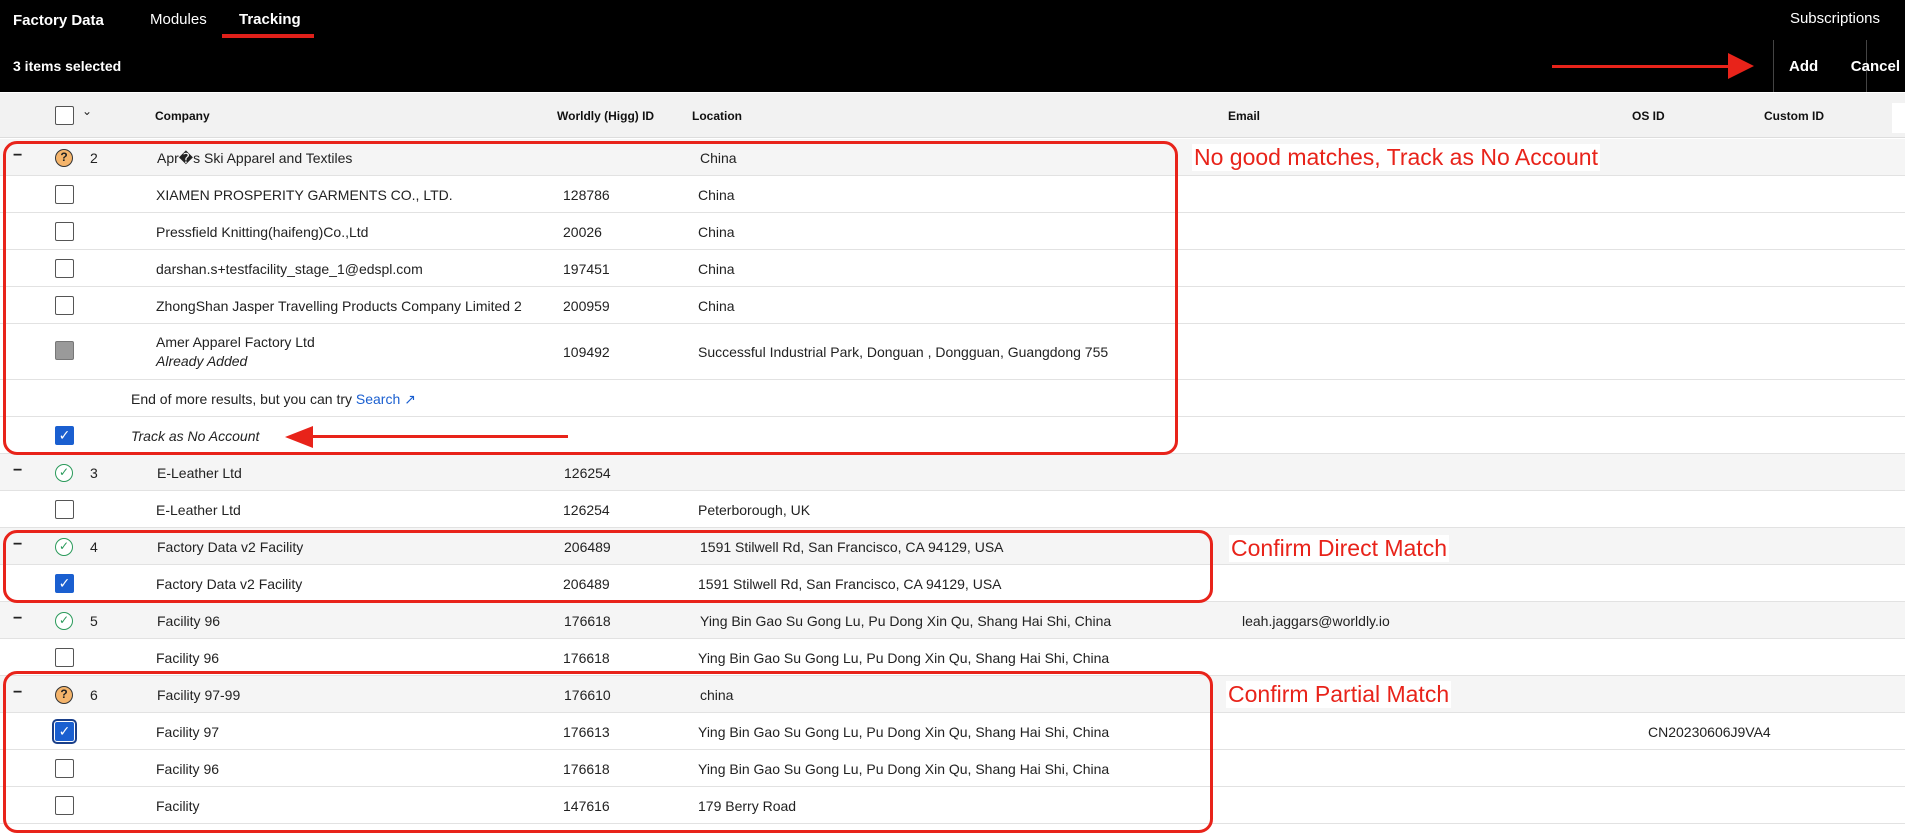 The width and height of the screenshot is (1905, 837). I want to click on location: 179 Berry Road, so click(747, 806).